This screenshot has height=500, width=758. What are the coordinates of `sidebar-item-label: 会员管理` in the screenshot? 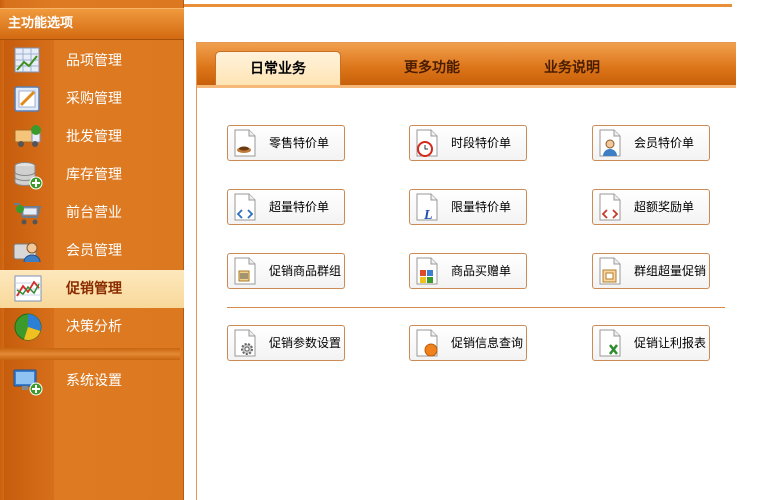 It's located at (94, 251).